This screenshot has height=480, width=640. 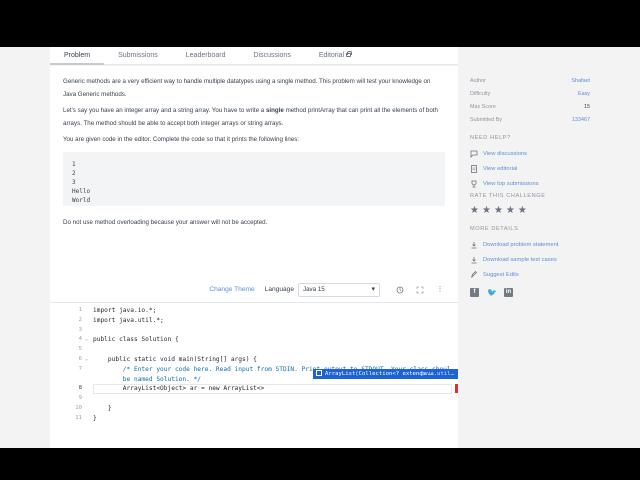 What do you see at coordinates (254, 321) in the screenshot?
I see `code-line: 2 import java.util.*;` at bounding box center [254, 321].